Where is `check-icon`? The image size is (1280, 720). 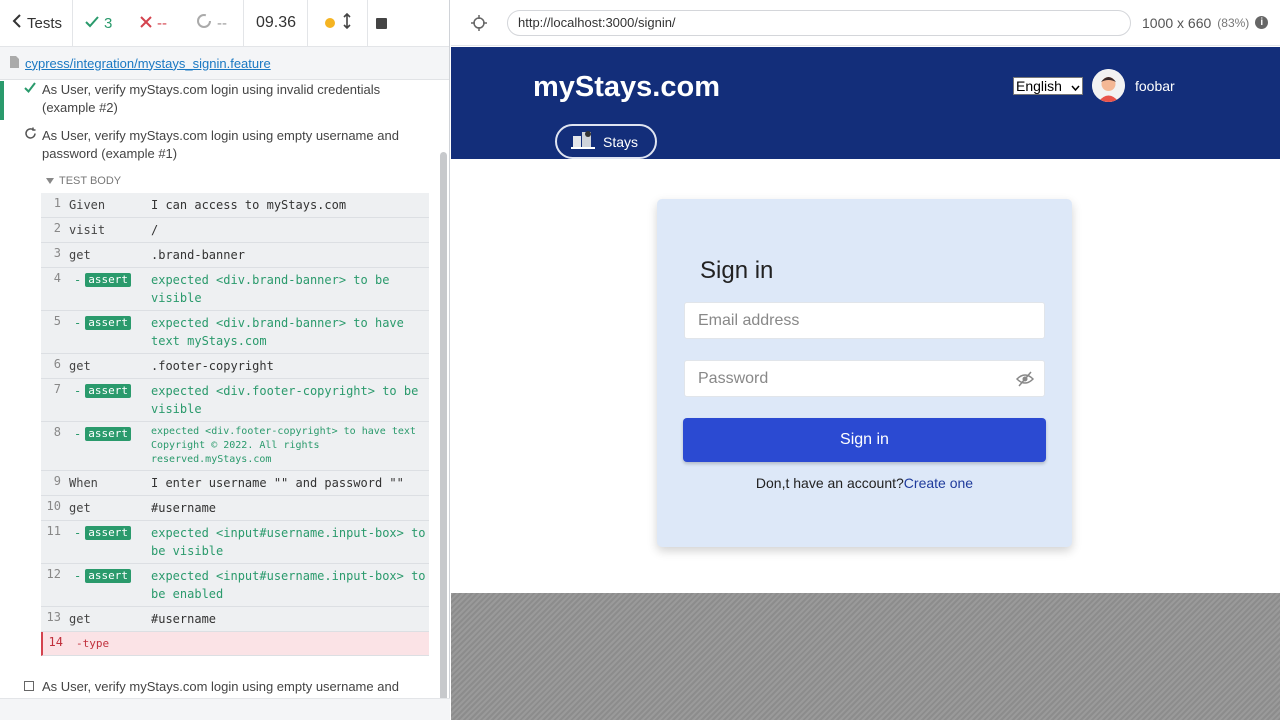 check-icon is located at coordinates (30, 90).